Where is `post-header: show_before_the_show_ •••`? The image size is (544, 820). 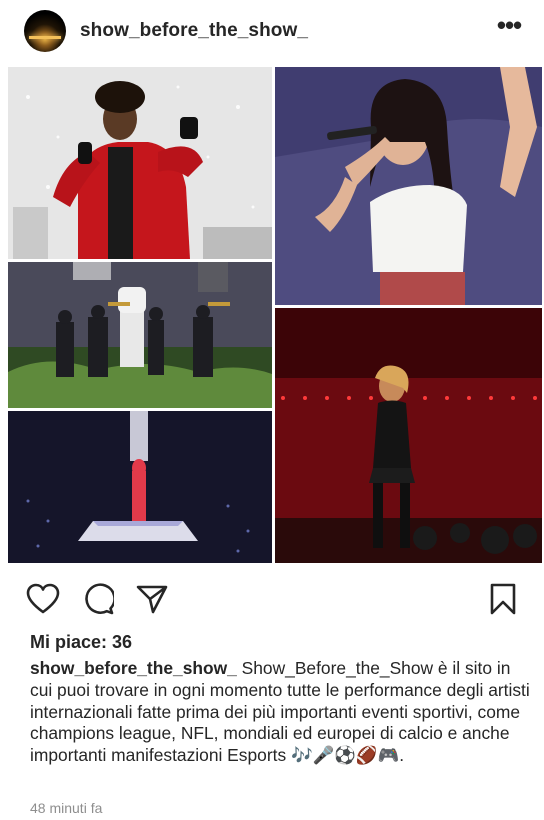
post-header: show_before_the_show_ ••• is located at coordinates (272, 33).